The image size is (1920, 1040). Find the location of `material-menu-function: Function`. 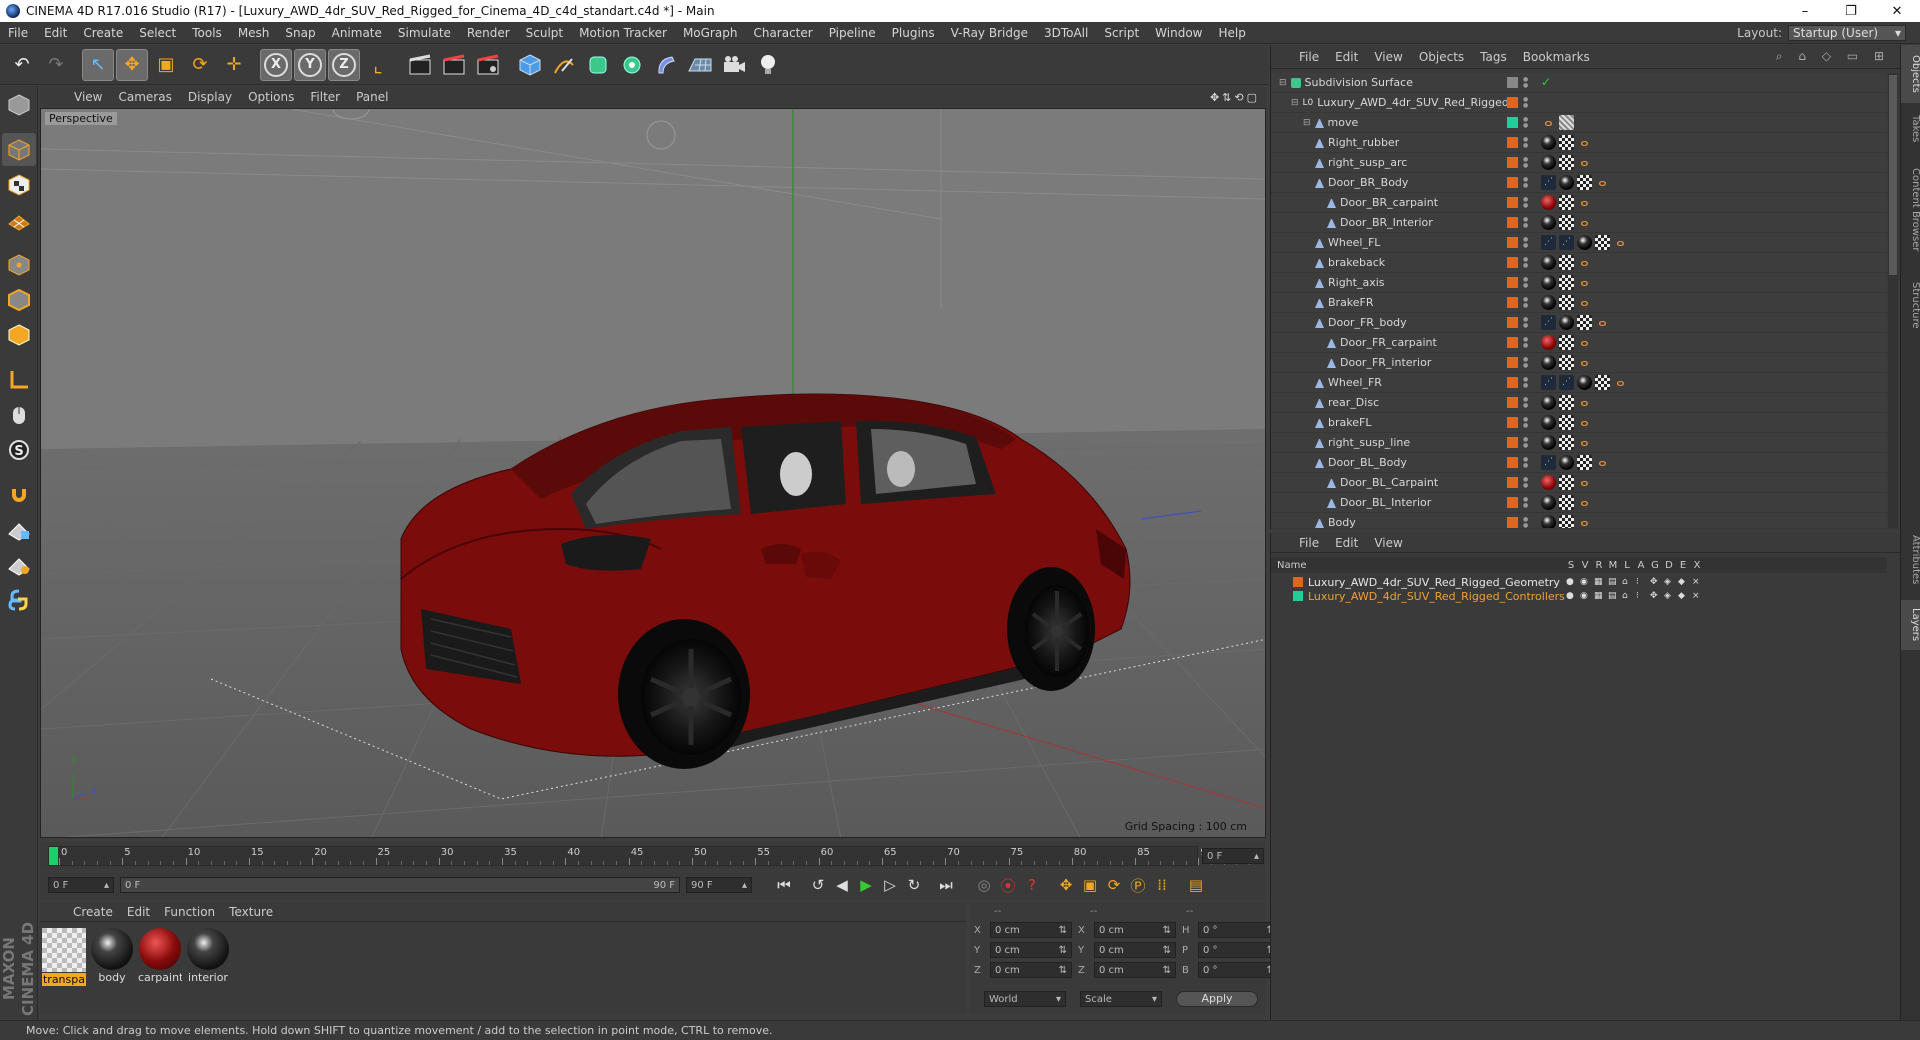

material-menu-function: Function is located at coordinates (189, 912).